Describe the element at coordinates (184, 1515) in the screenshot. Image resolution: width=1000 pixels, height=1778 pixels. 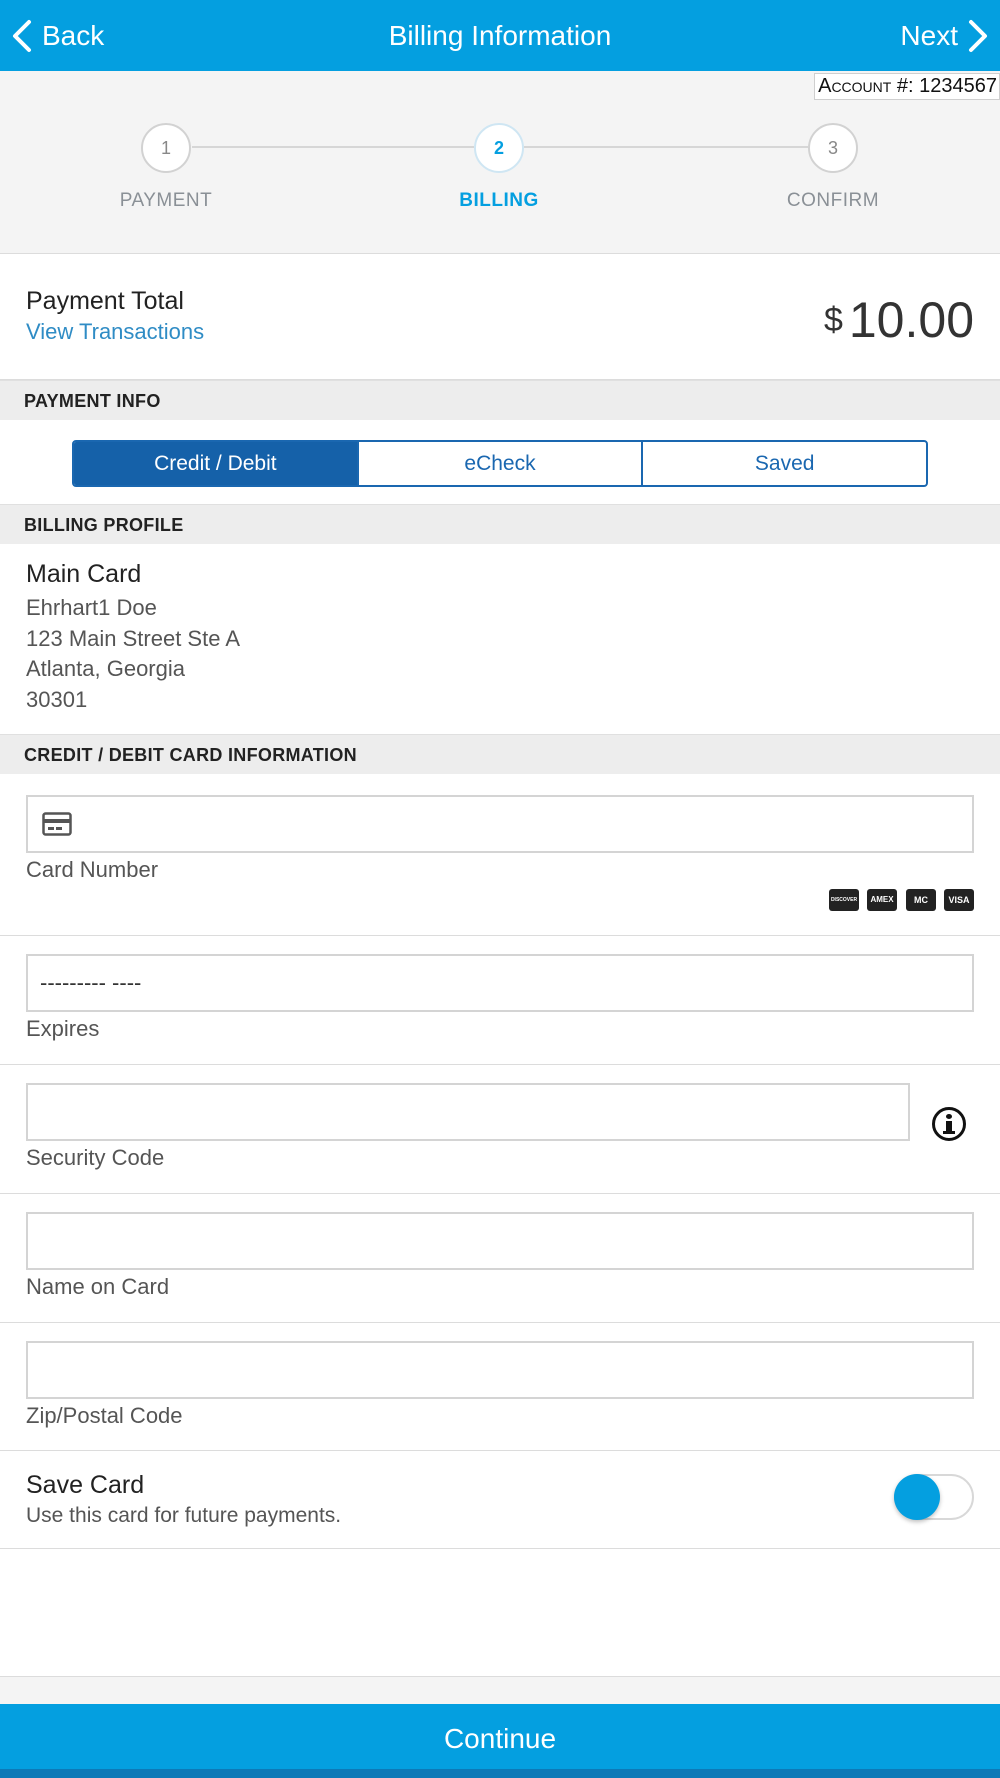
I see `save-card-subtitle: Use this card for future payments.` at that location.